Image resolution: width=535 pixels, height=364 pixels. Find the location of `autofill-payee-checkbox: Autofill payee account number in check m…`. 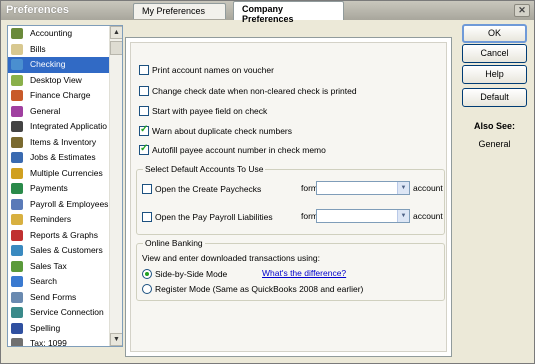

autofill-payee-checkbox: Autofill payee account number in check m… is located at coordinates (232, 149).